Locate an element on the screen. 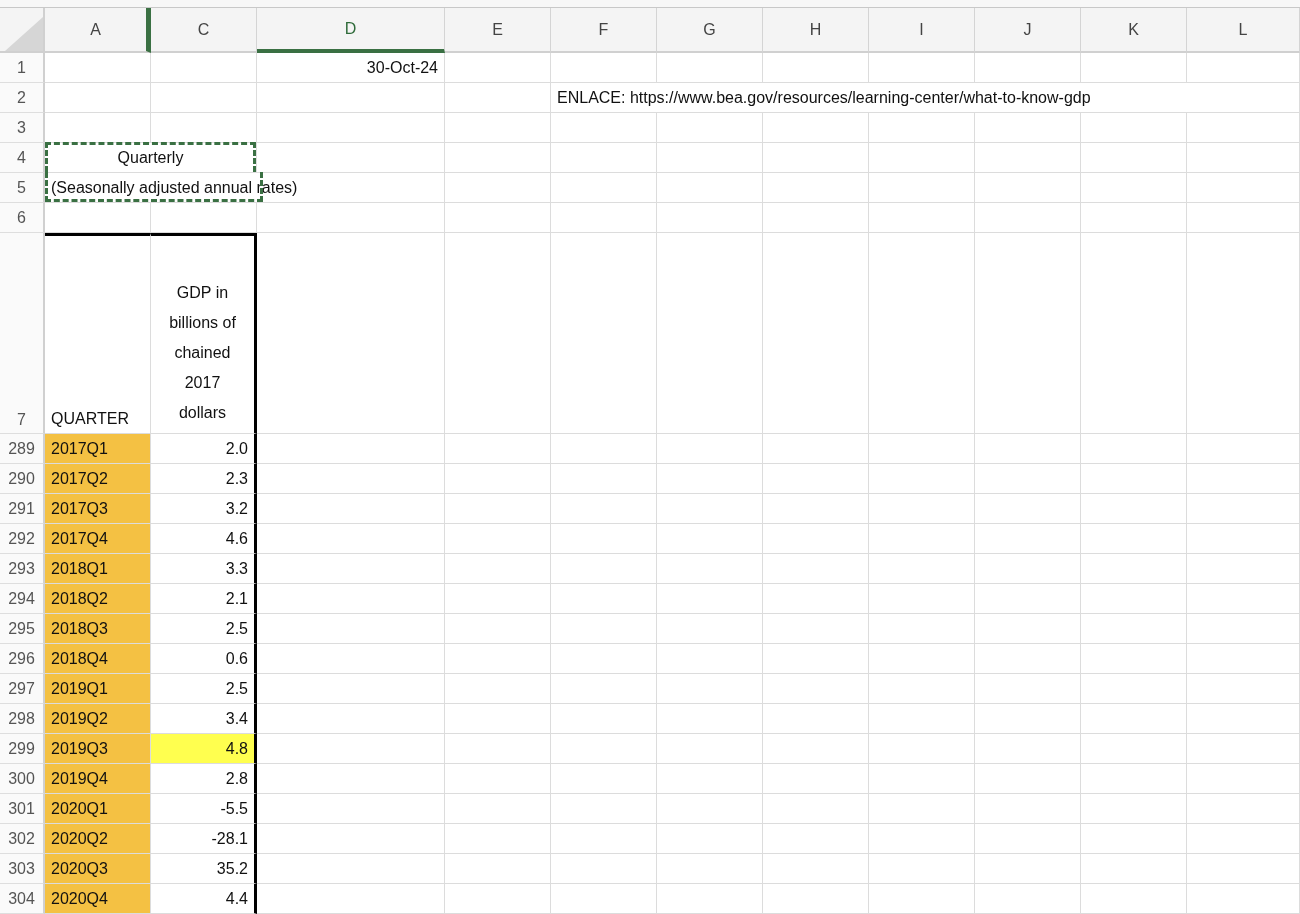 This screenshot has width=1300, height=914. table-cell: 2.3 is located at coordinates (204, 479).